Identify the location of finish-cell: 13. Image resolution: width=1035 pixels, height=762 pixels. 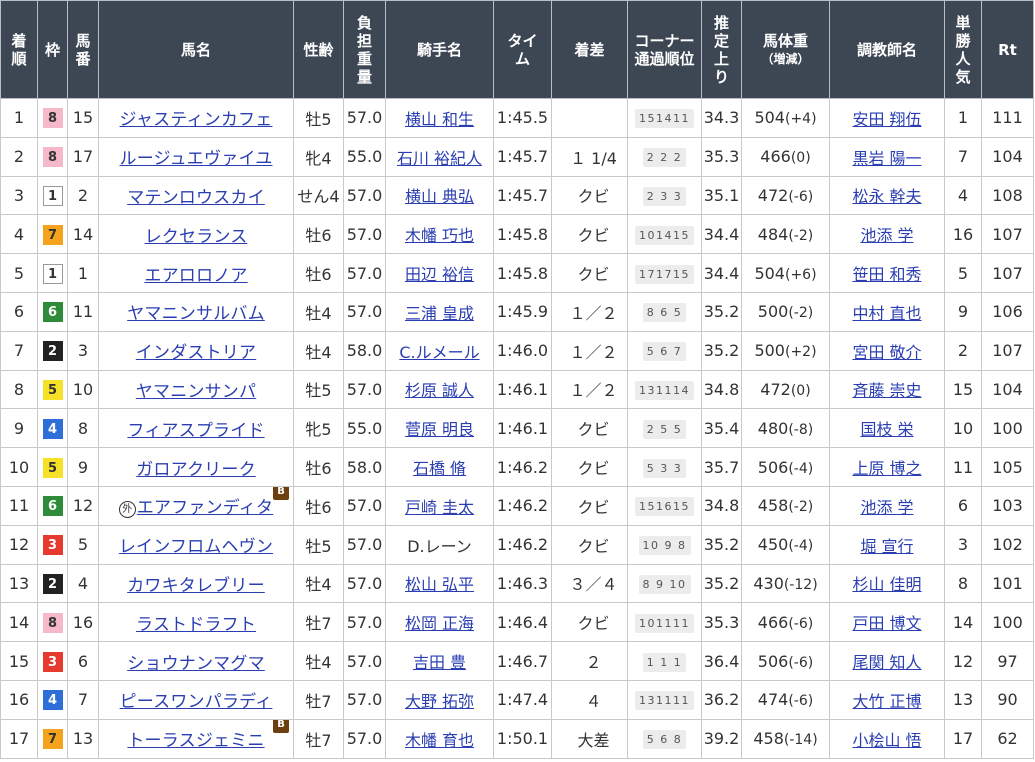
(19, 583).